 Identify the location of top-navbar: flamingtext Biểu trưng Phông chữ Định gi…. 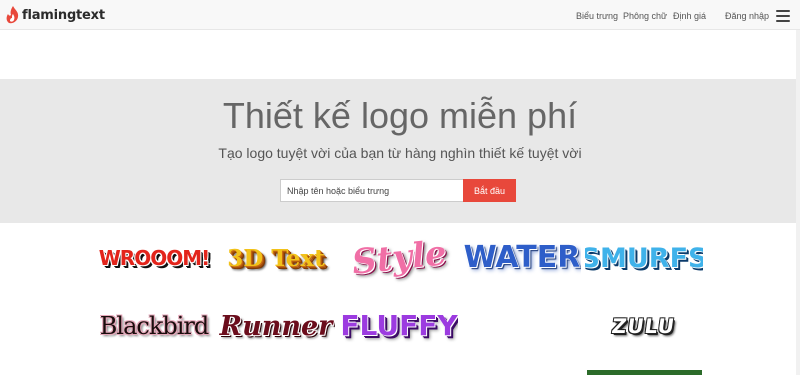
(400, 15).